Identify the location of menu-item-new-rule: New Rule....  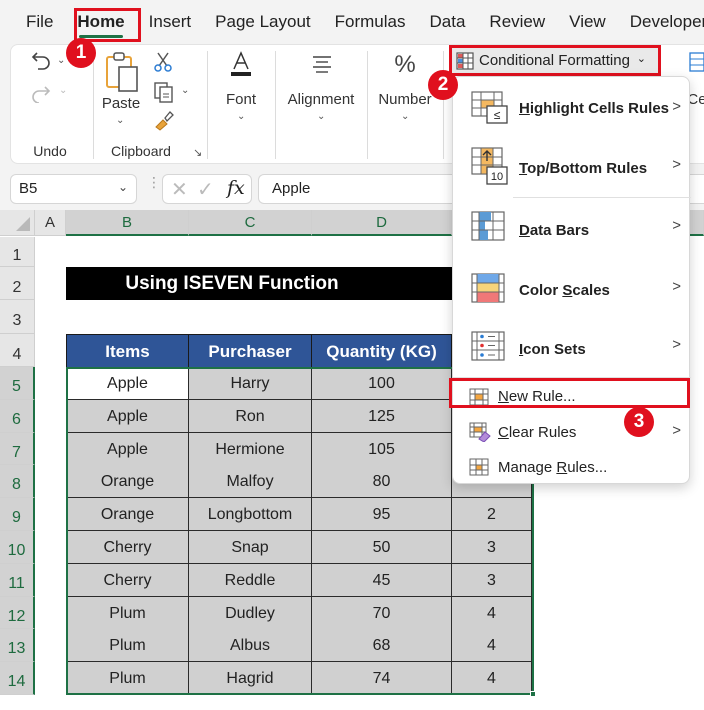
(572, 397).